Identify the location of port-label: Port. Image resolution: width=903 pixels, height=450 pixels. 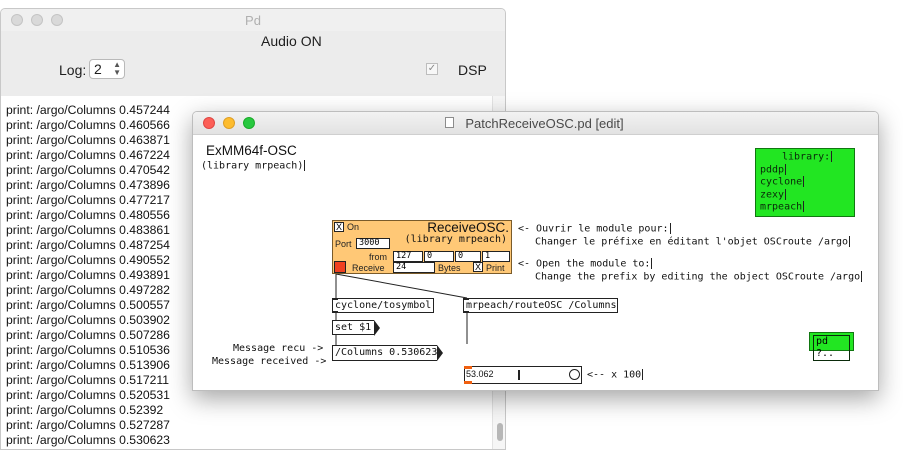
(343, 244).